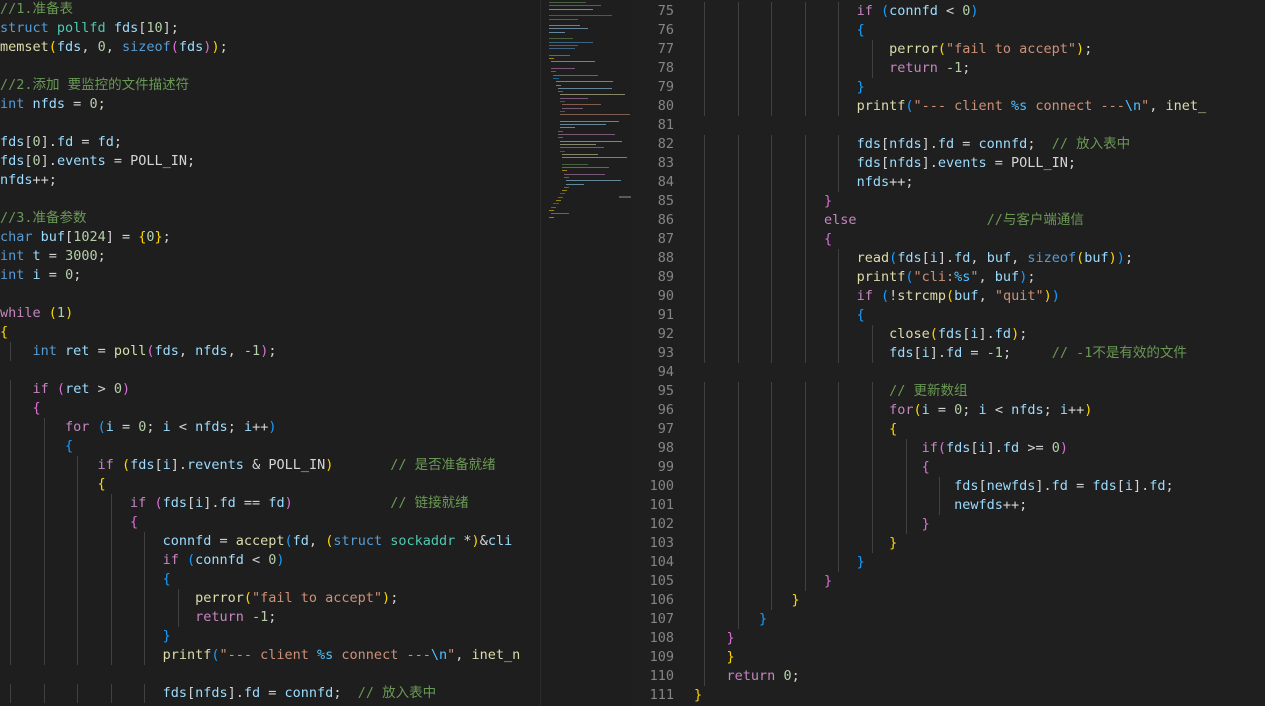 The height and width of the screenshot is (706, 1265). I want to click on code-line: 83 fds[nfds].events = POLL_IN;, so click(948, 163).